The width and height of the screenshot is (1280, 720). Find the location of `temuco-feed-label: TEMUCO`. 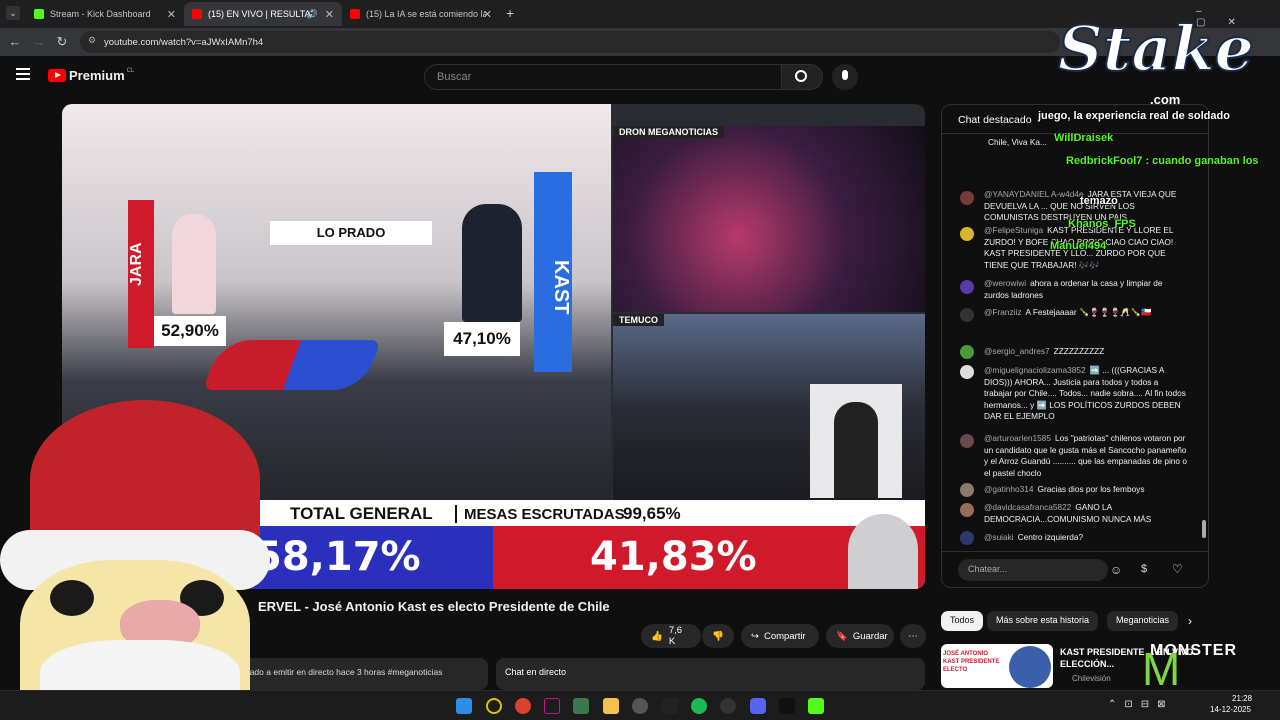

temuco-feed-label: TEMUCO is located at coordinates (638, 320).